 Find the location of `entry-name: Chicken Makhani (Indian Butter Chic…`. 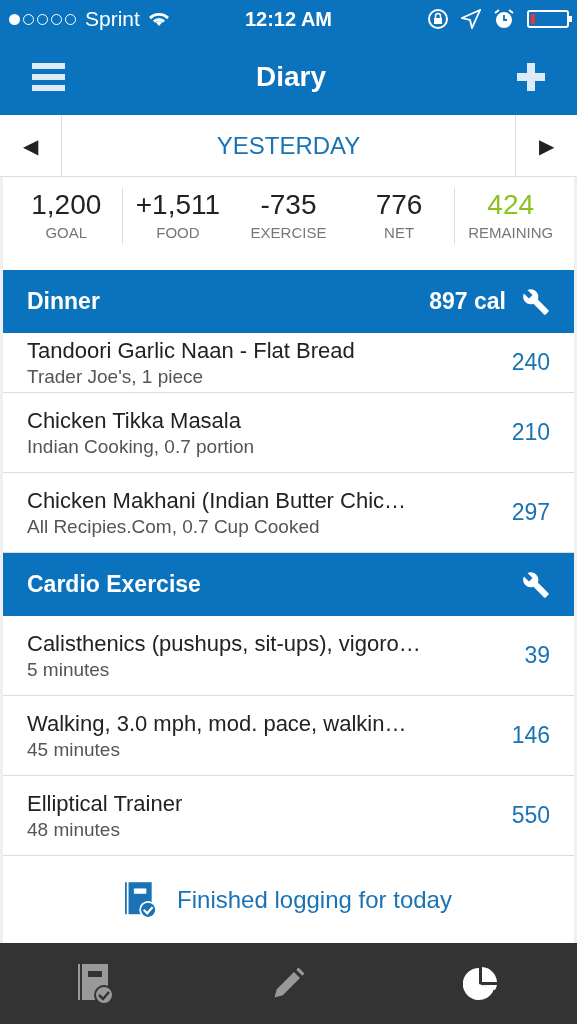

entry-name: Chicken Makhani (Indian Butter Chic… is located at coordinates (217, 500).